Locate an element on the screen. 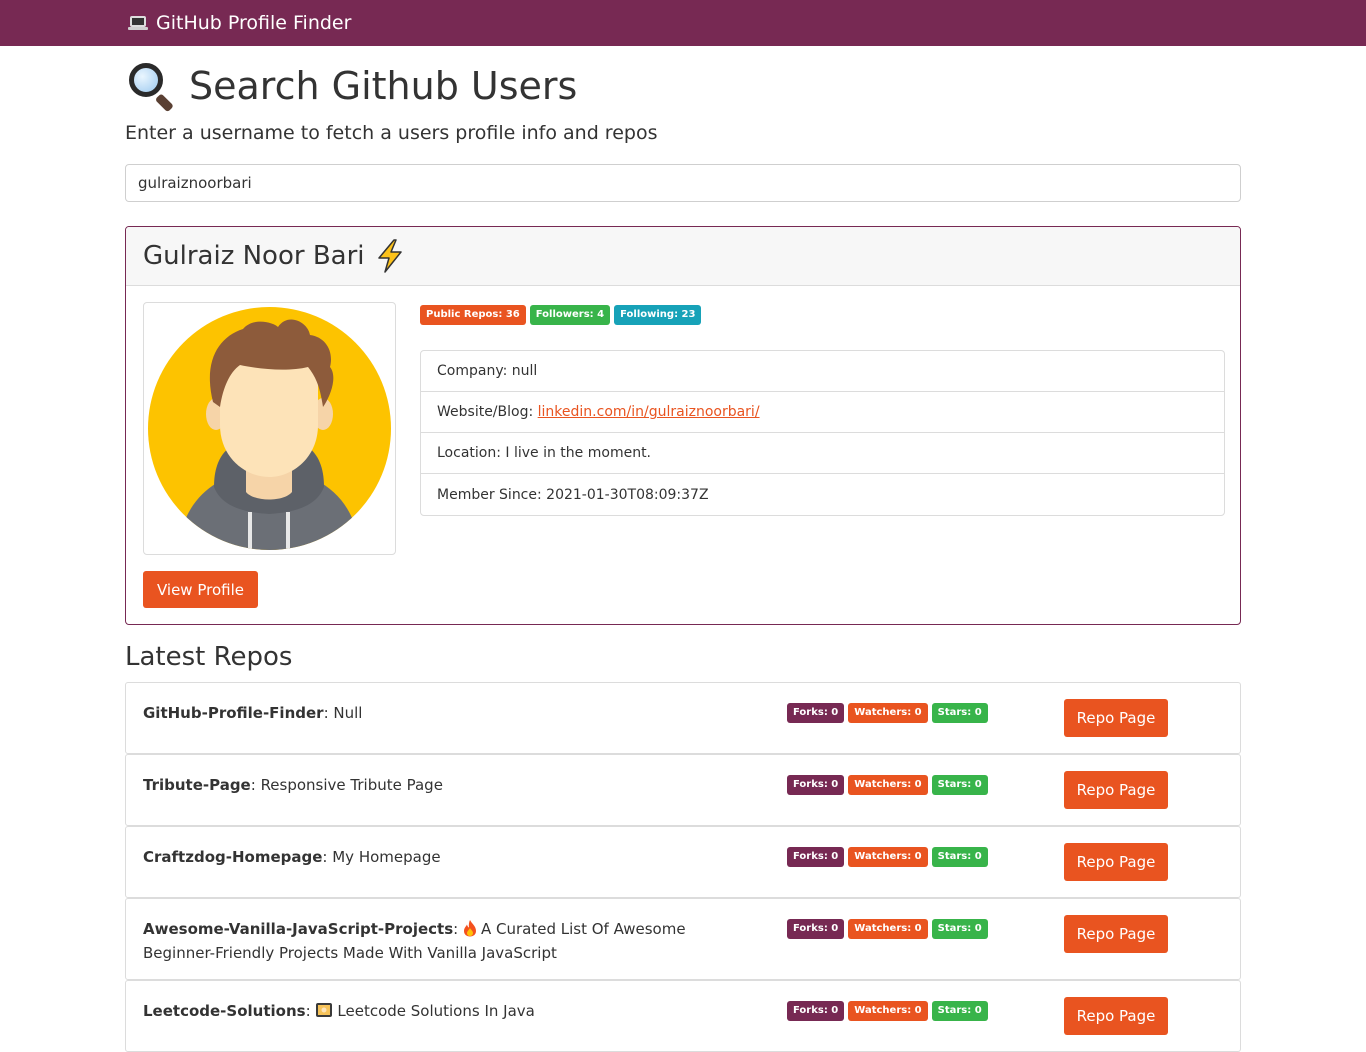 This screenshot has height=1052, width=1366. company-label: Company: is located at coordinates (472, 371).